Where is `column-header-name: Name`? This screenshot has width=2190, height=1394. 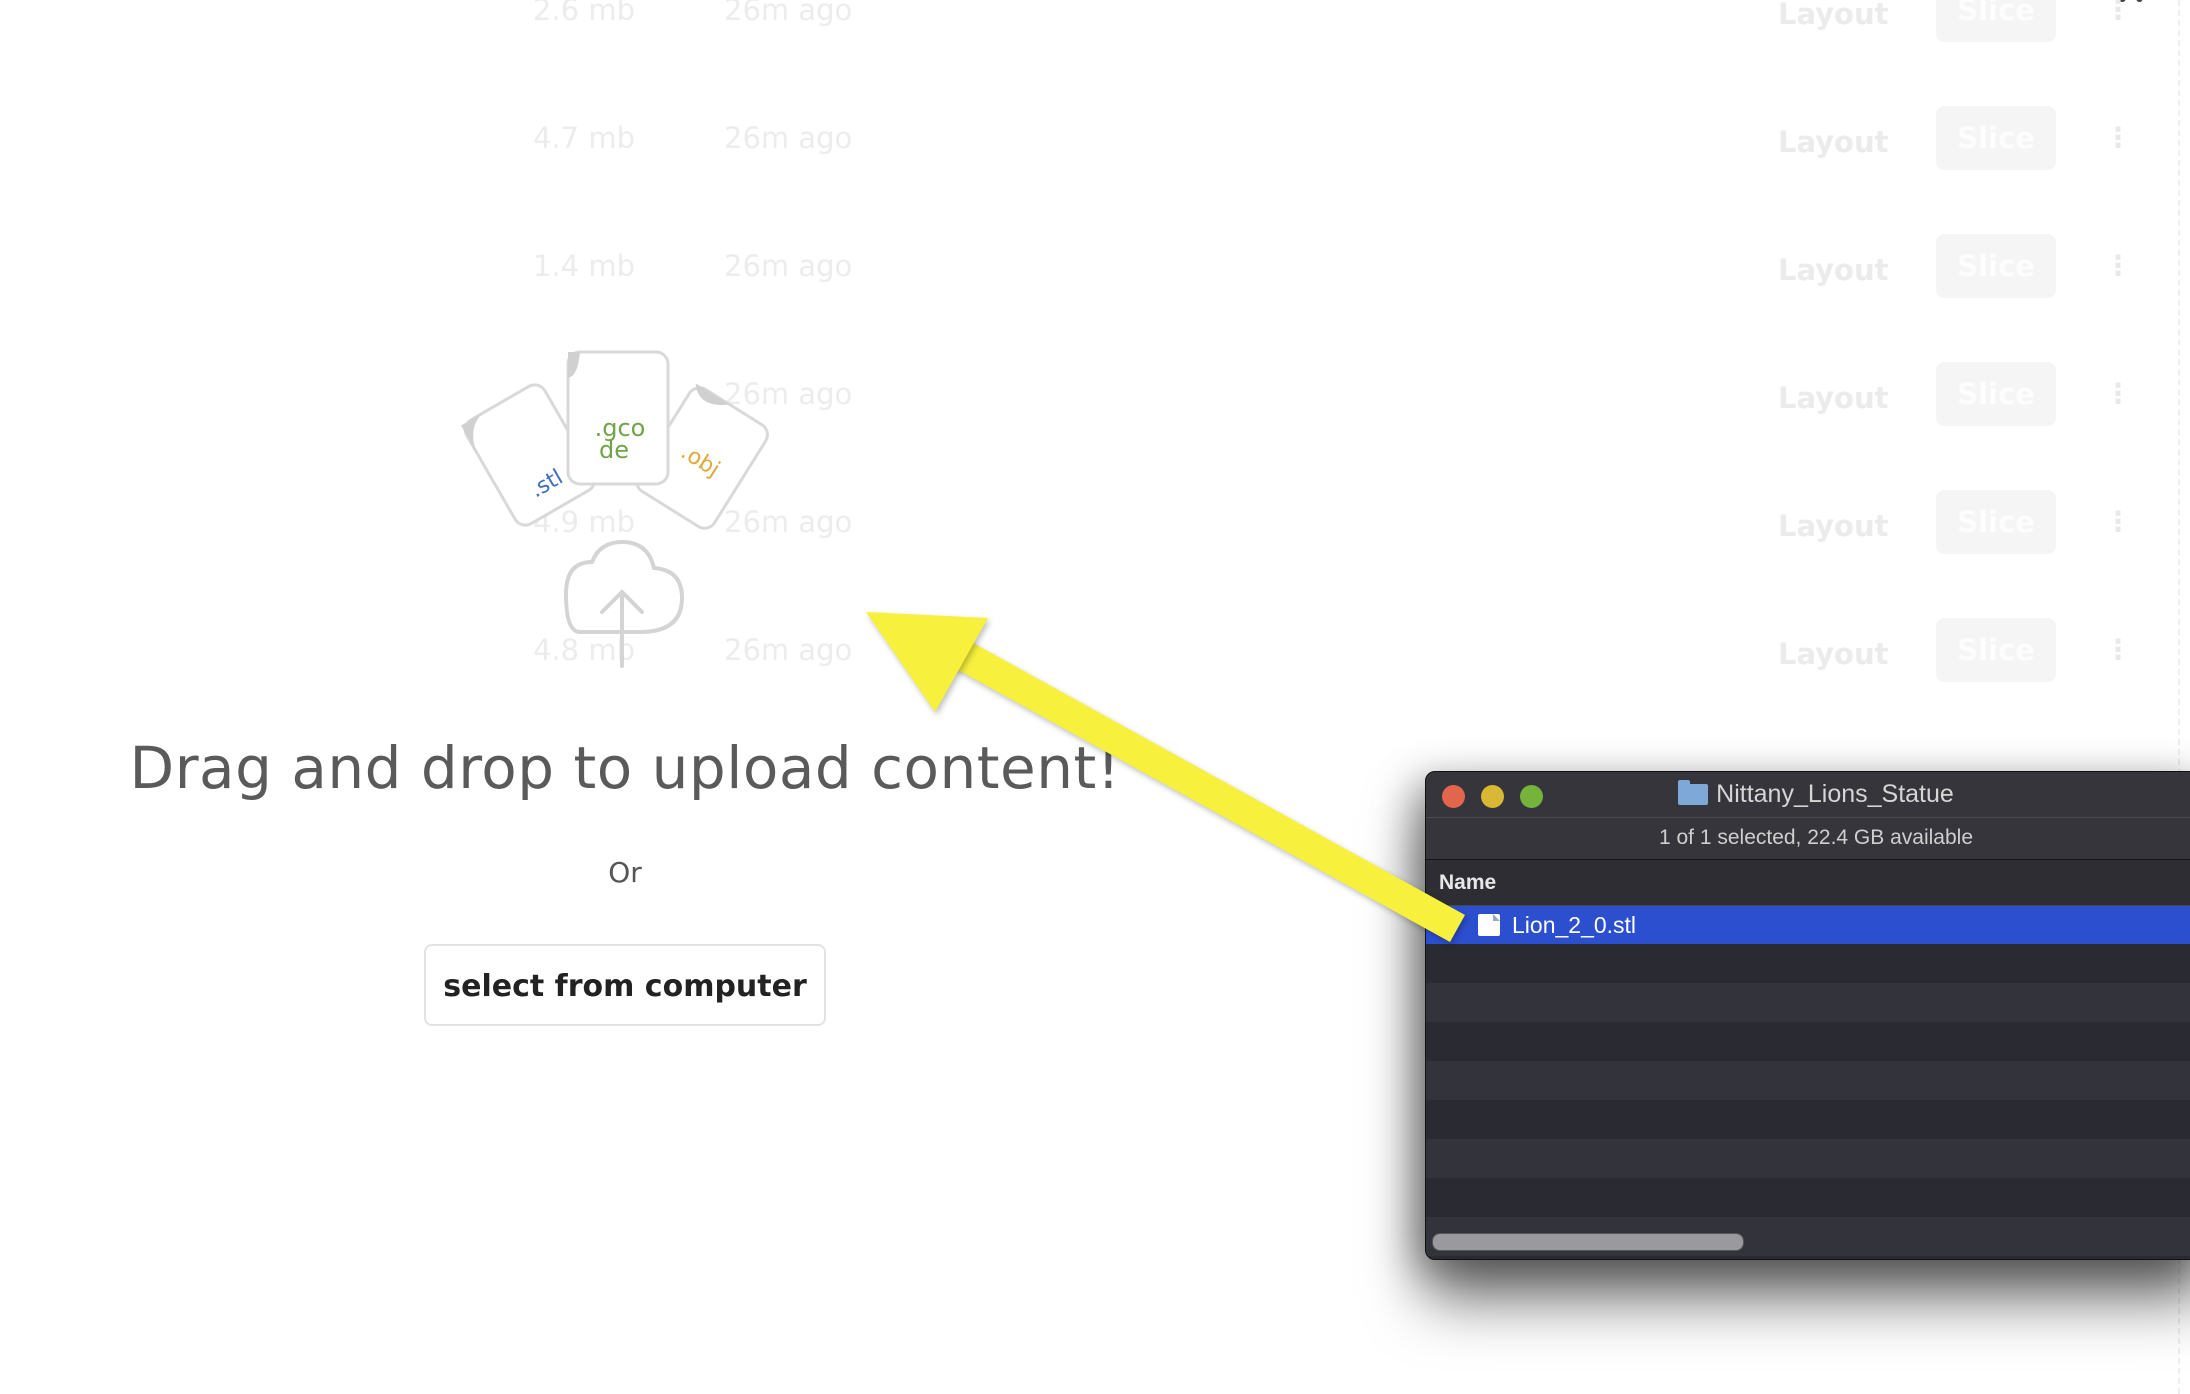
column-header-name: Name is located at coordinates (1808, 883).